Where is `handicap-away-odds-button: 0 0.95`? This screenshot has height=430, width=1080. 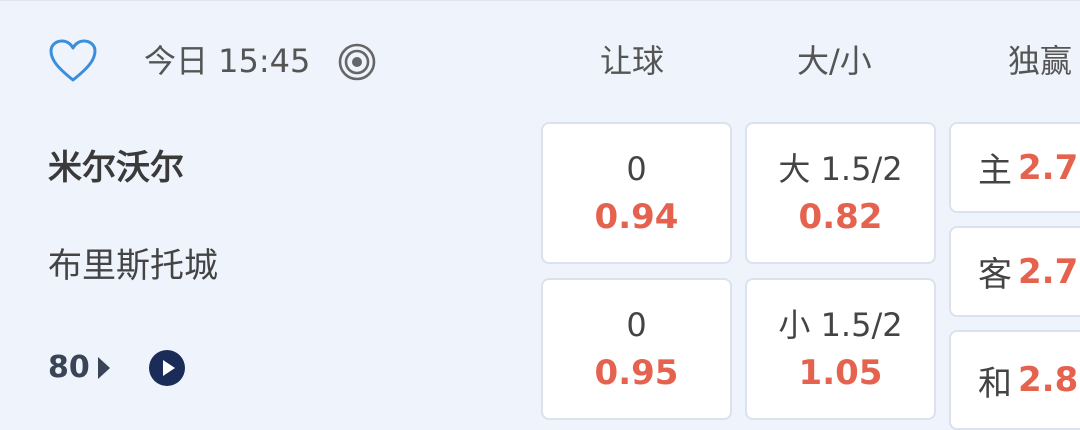 handicap-away-odds-button: 0 0.95 is located at coordinates (636, 349).